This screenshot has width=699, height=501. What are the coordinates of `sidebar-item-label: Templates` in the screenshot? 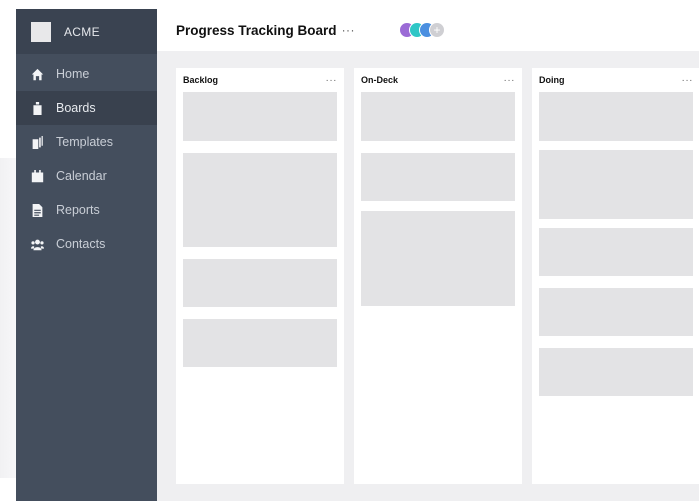 It's located at (84, 142).